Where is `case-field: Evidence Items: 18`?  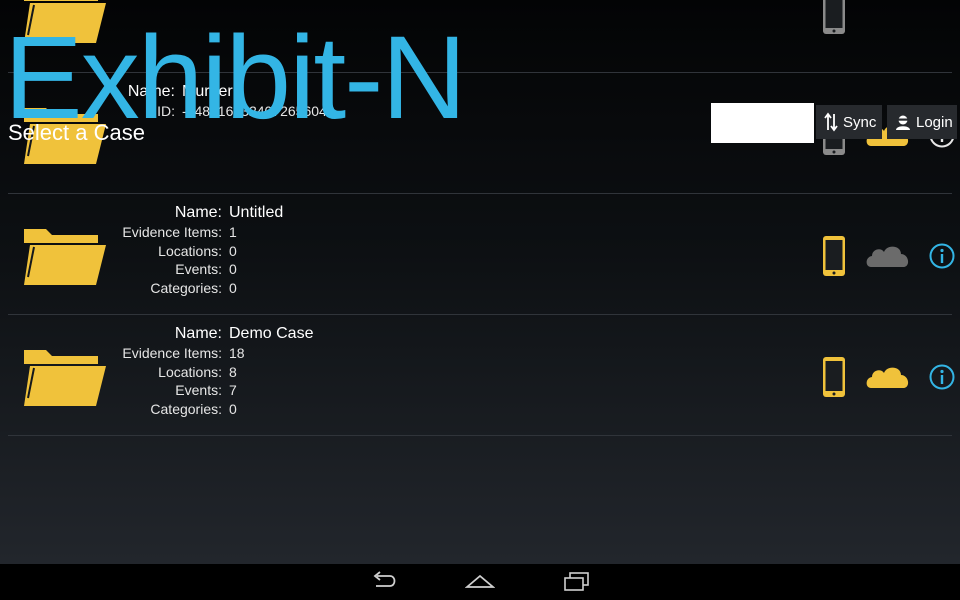
case-field: Evidence Items: 18 is located at coordinates (210, 353).